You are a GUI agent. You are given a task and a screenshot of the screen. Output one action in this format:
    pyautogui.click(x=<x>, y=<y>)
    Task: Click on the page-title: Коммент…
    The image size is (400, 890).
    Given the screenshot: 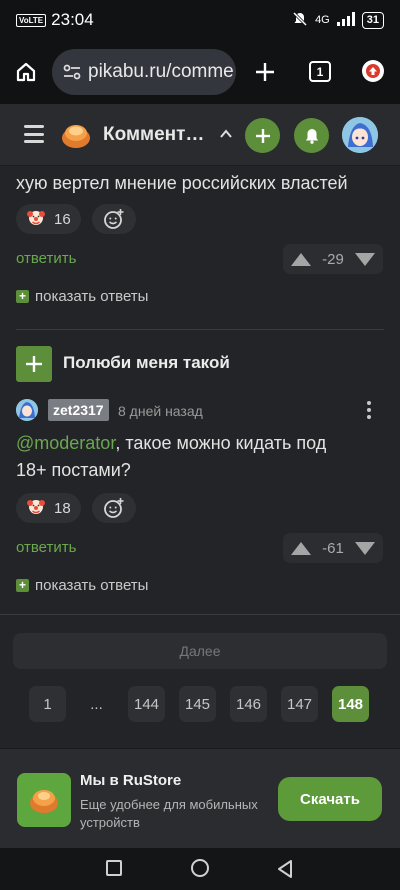 What is the action you would take?
    pyautogui.click(x=154, y=134)
    